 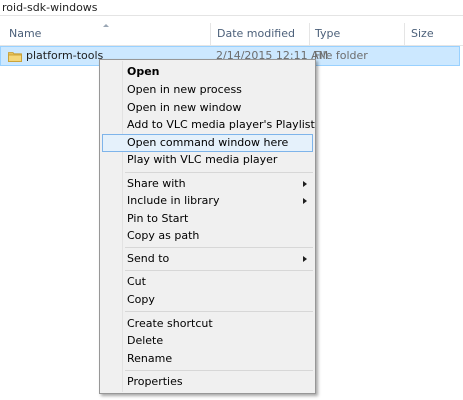 I want to click on file-type: File folder, so click(x=341, y=55).